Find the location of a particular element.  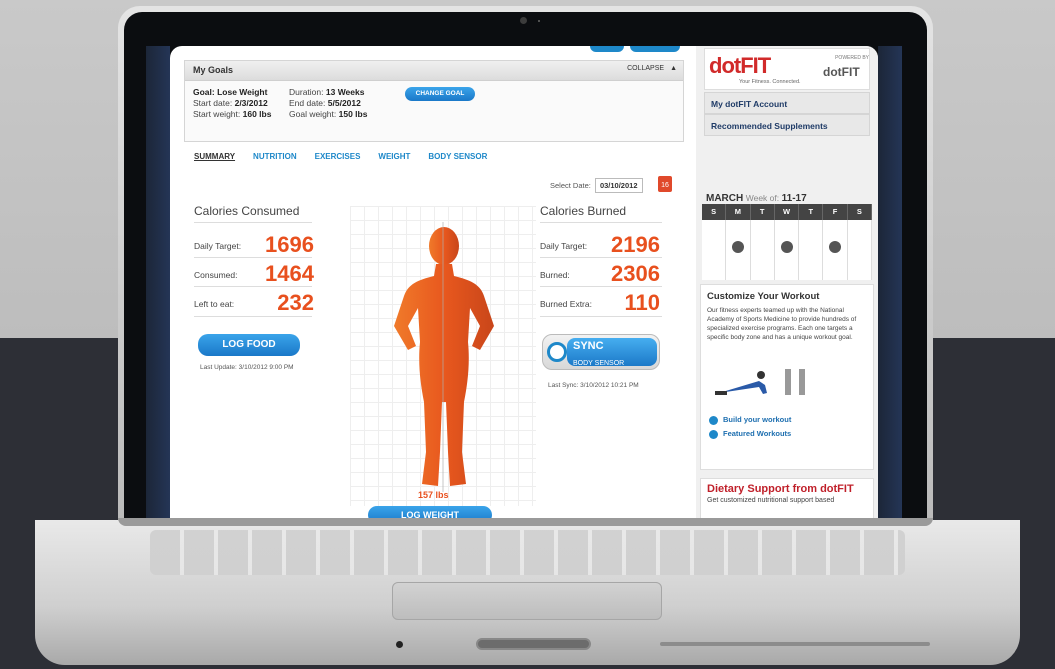

date-input: 03/10/2012 is located at coordinates (618, 185).